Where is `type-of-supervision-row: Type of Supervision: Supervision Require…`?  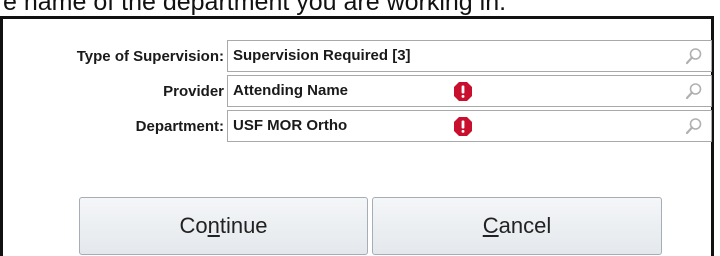
type-of-supervision-row: Type of Supervision: Supervision Require… is located at coordinates (360, 57).